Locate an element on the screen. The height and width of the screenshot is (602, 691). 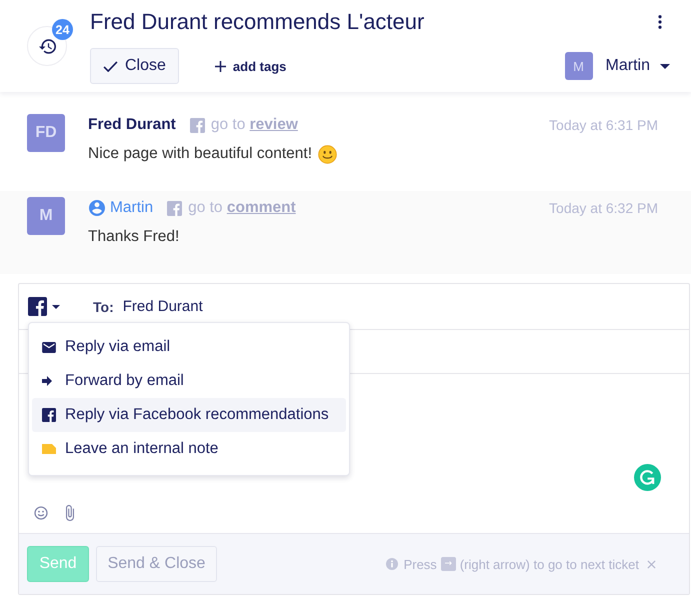
count-badge: 24 is located at coordinates (62, 29).